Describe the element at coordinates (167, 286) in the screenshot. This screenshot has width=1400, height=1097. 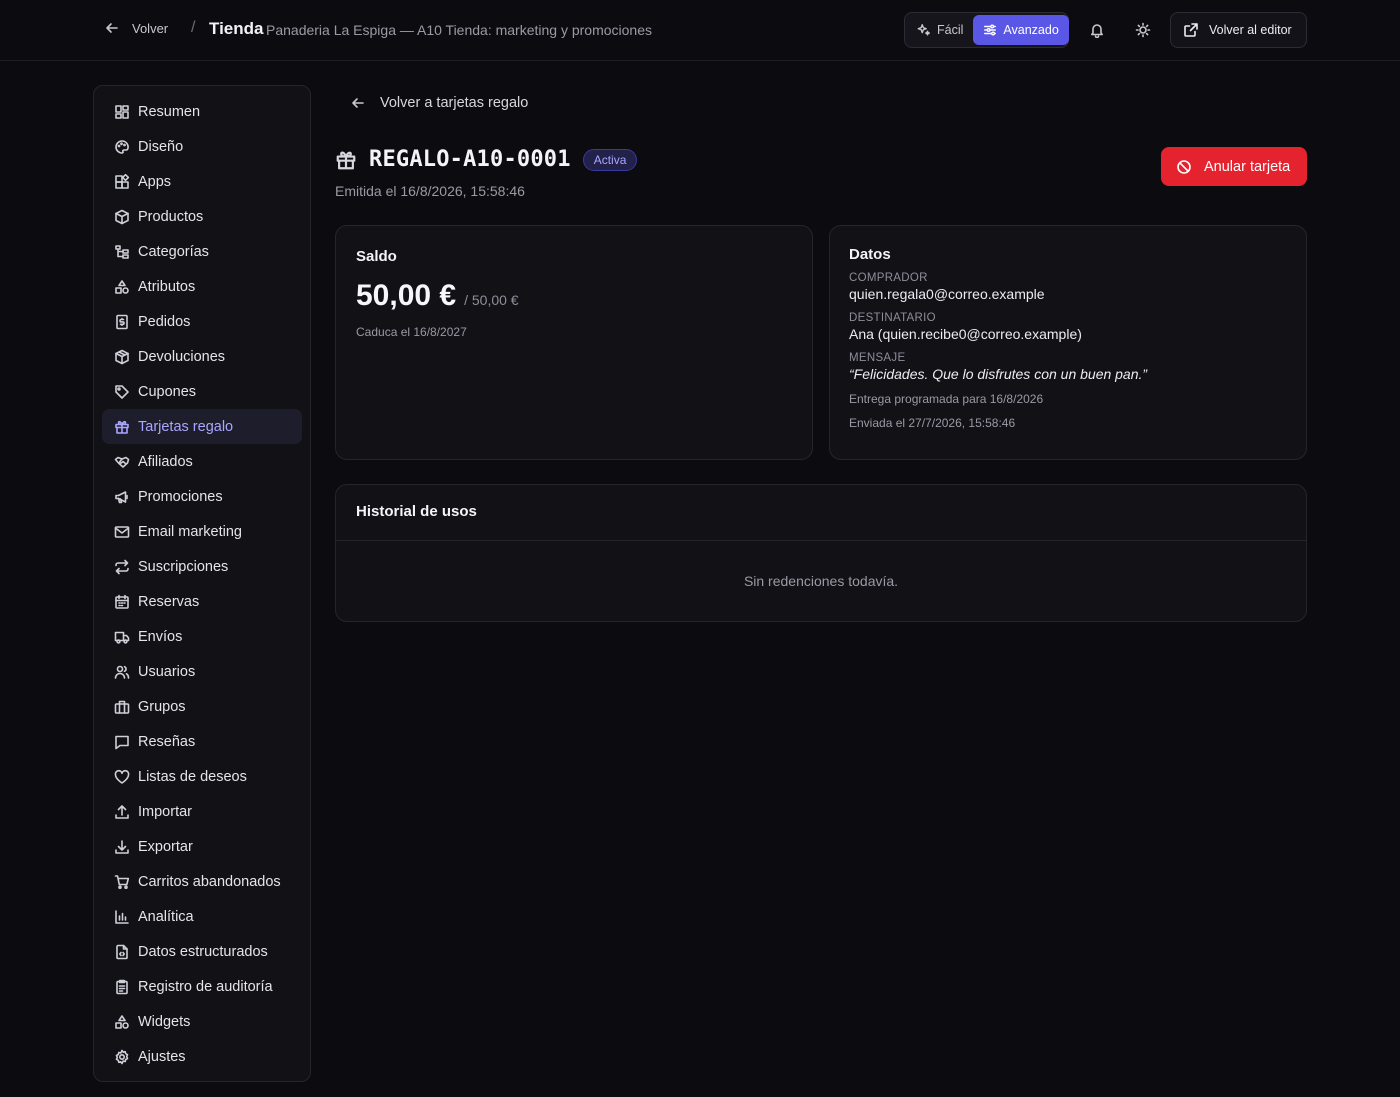
I see `sidebar-item-label: Atributos` at that location.